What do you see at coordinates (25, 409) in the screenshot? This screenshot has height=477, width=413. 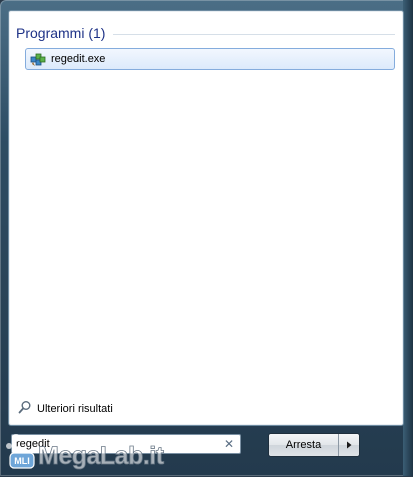 I see `search-icon` at bounding box center [25, 409].